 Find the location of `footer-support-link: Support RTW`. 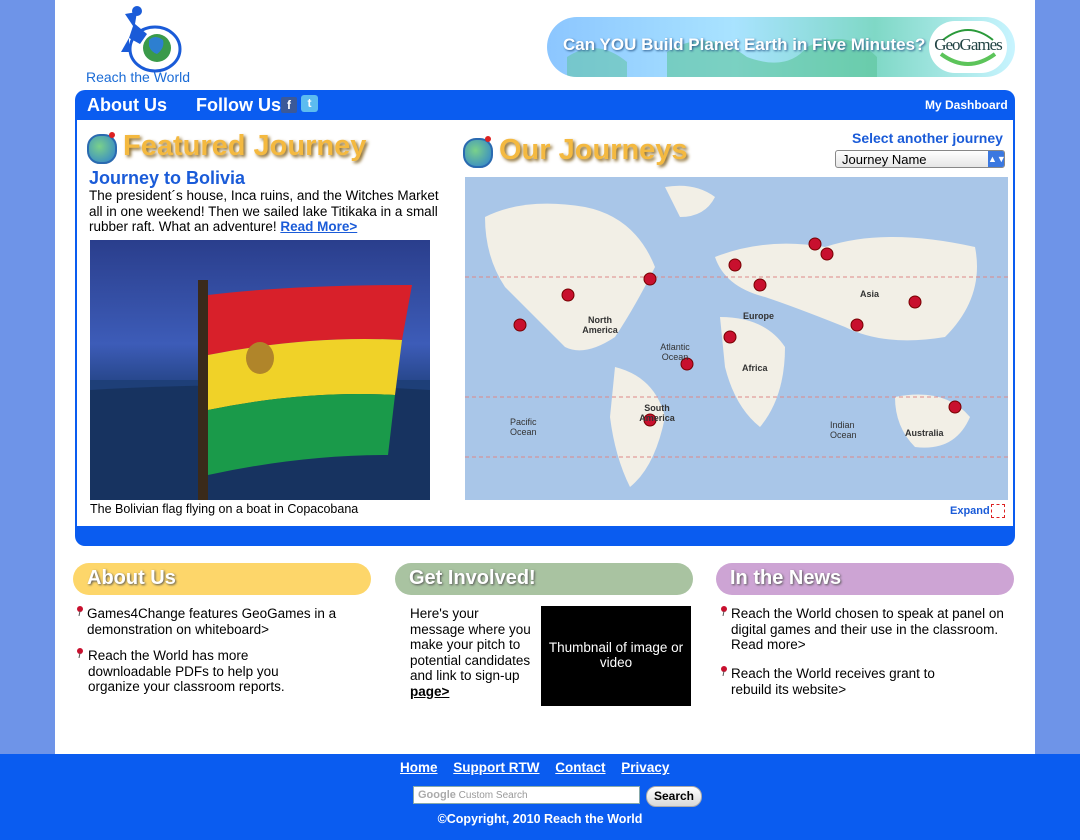

footer-support-link: Support RTW is located at coordinates (496, 767).